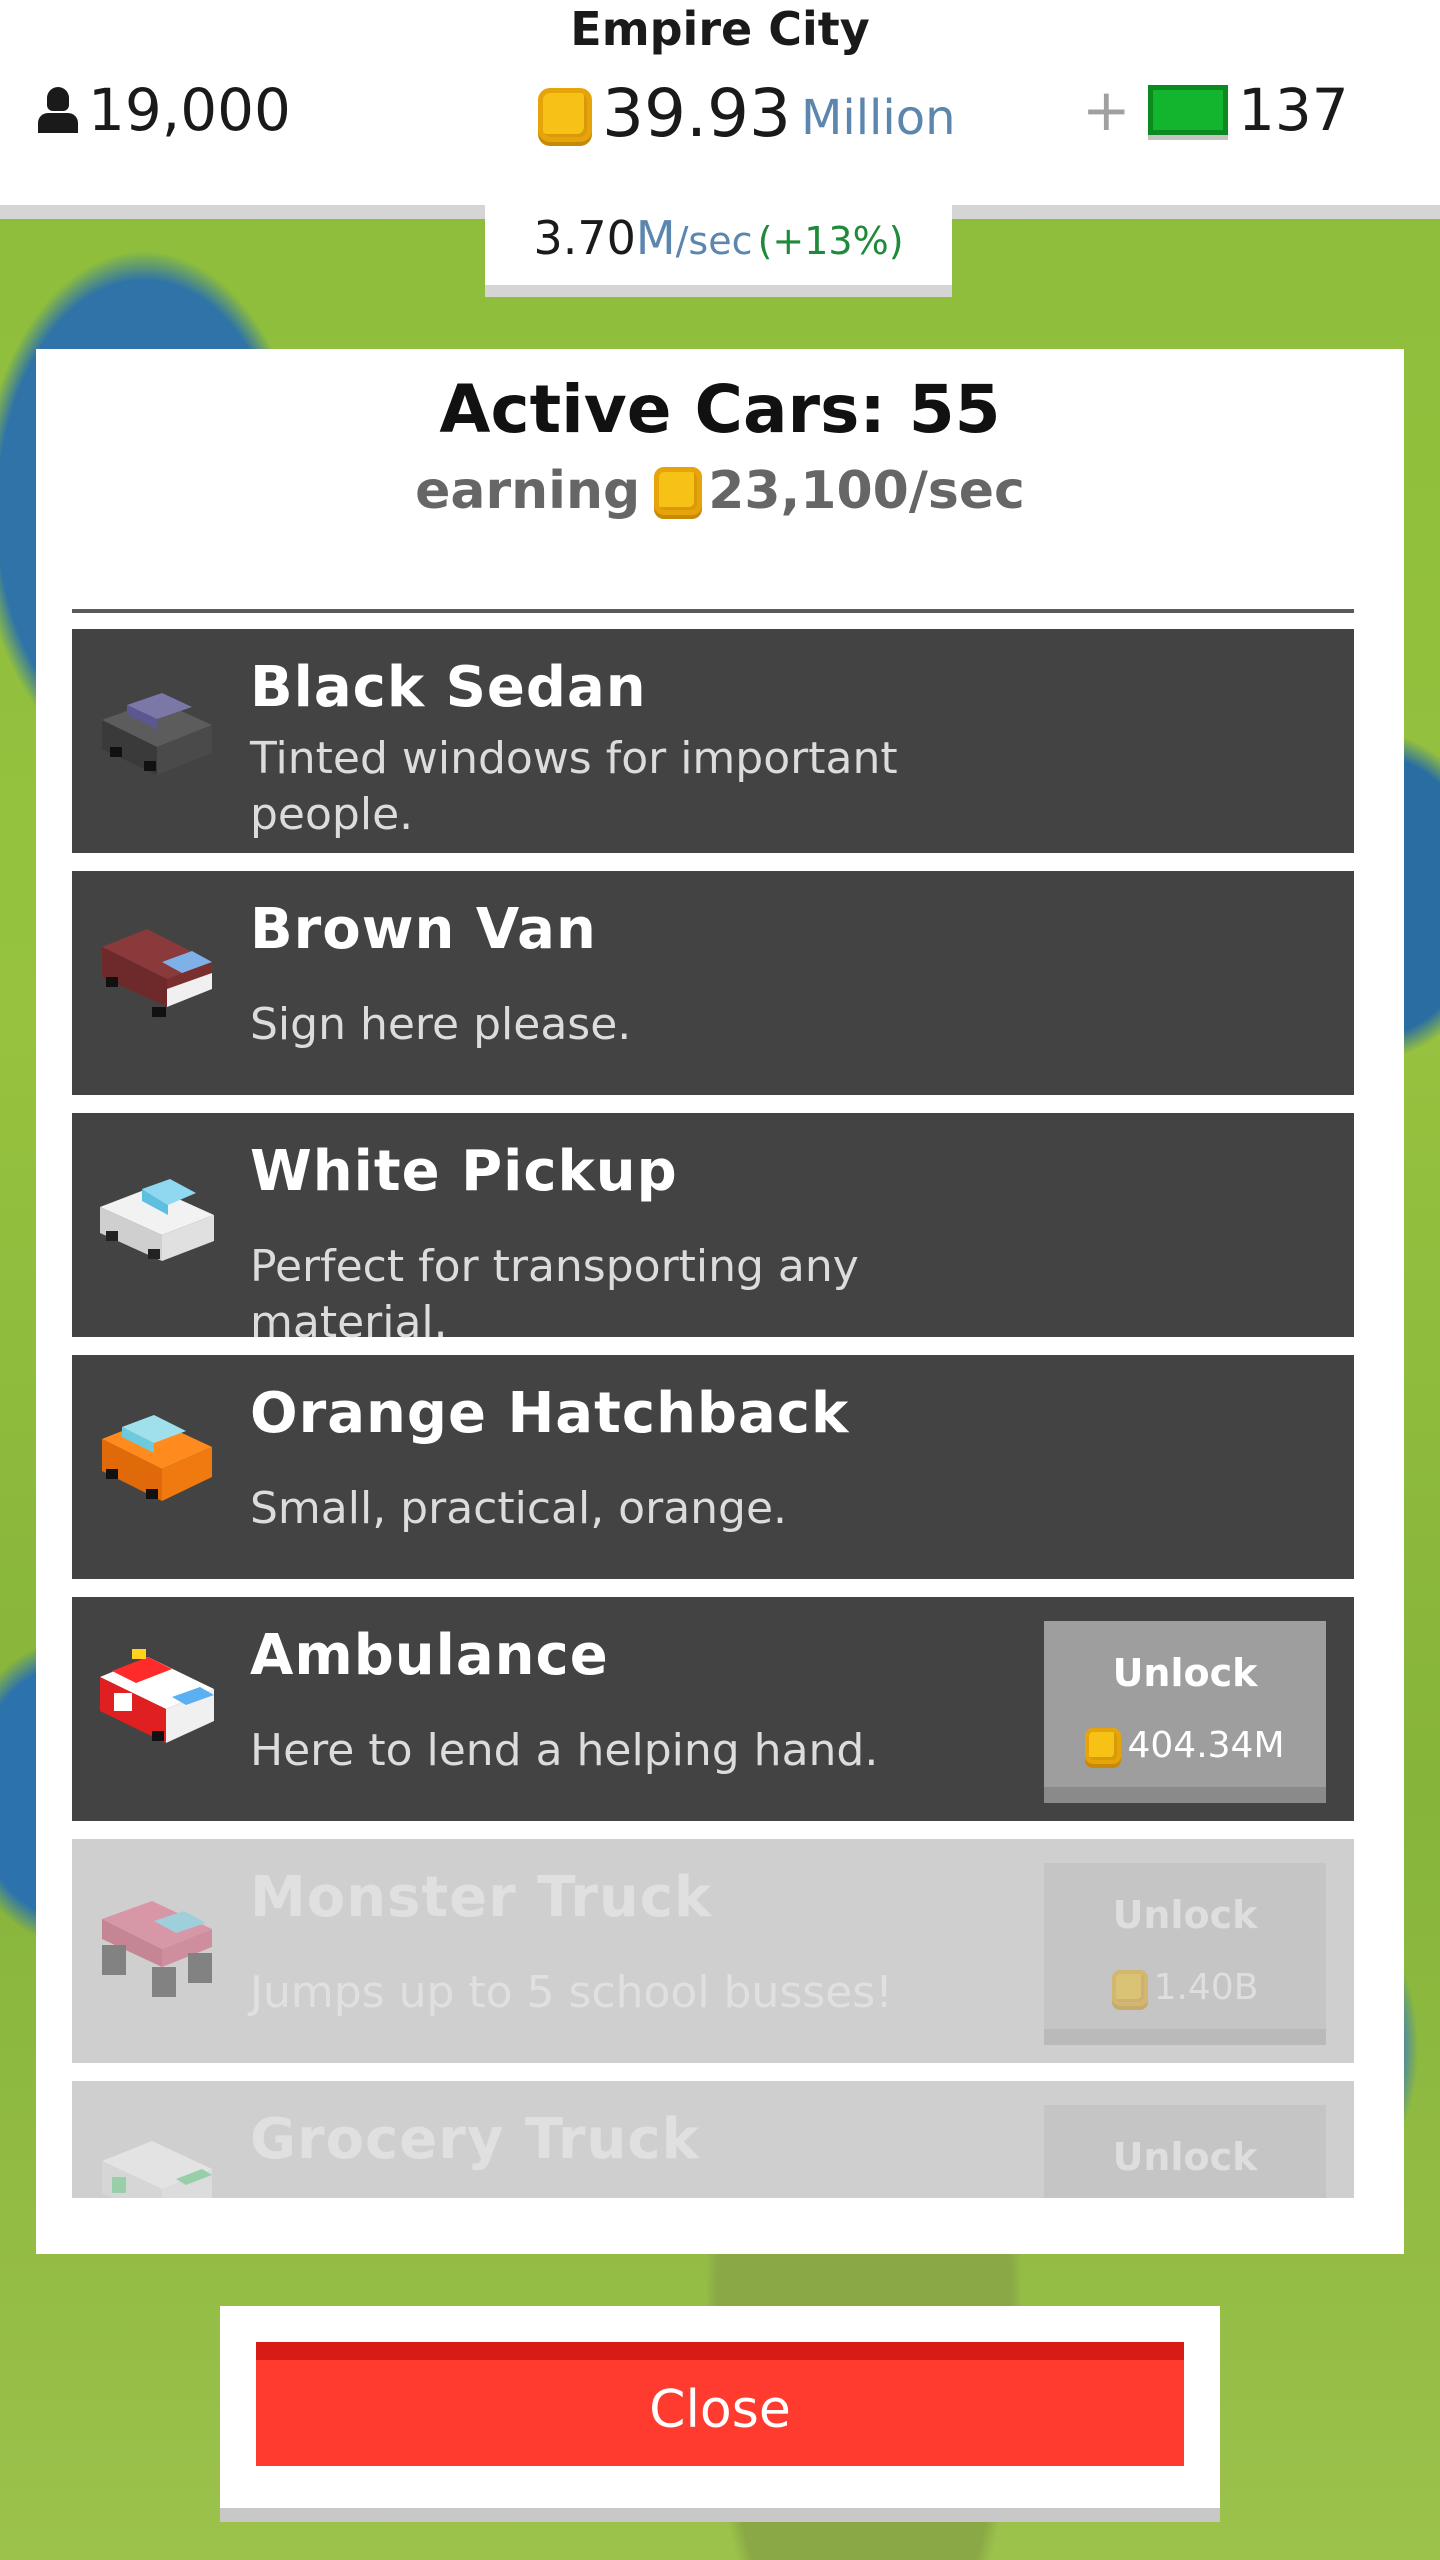  I want to click on unlock-button: Unlock 1.40B, so click(1185, 1954).